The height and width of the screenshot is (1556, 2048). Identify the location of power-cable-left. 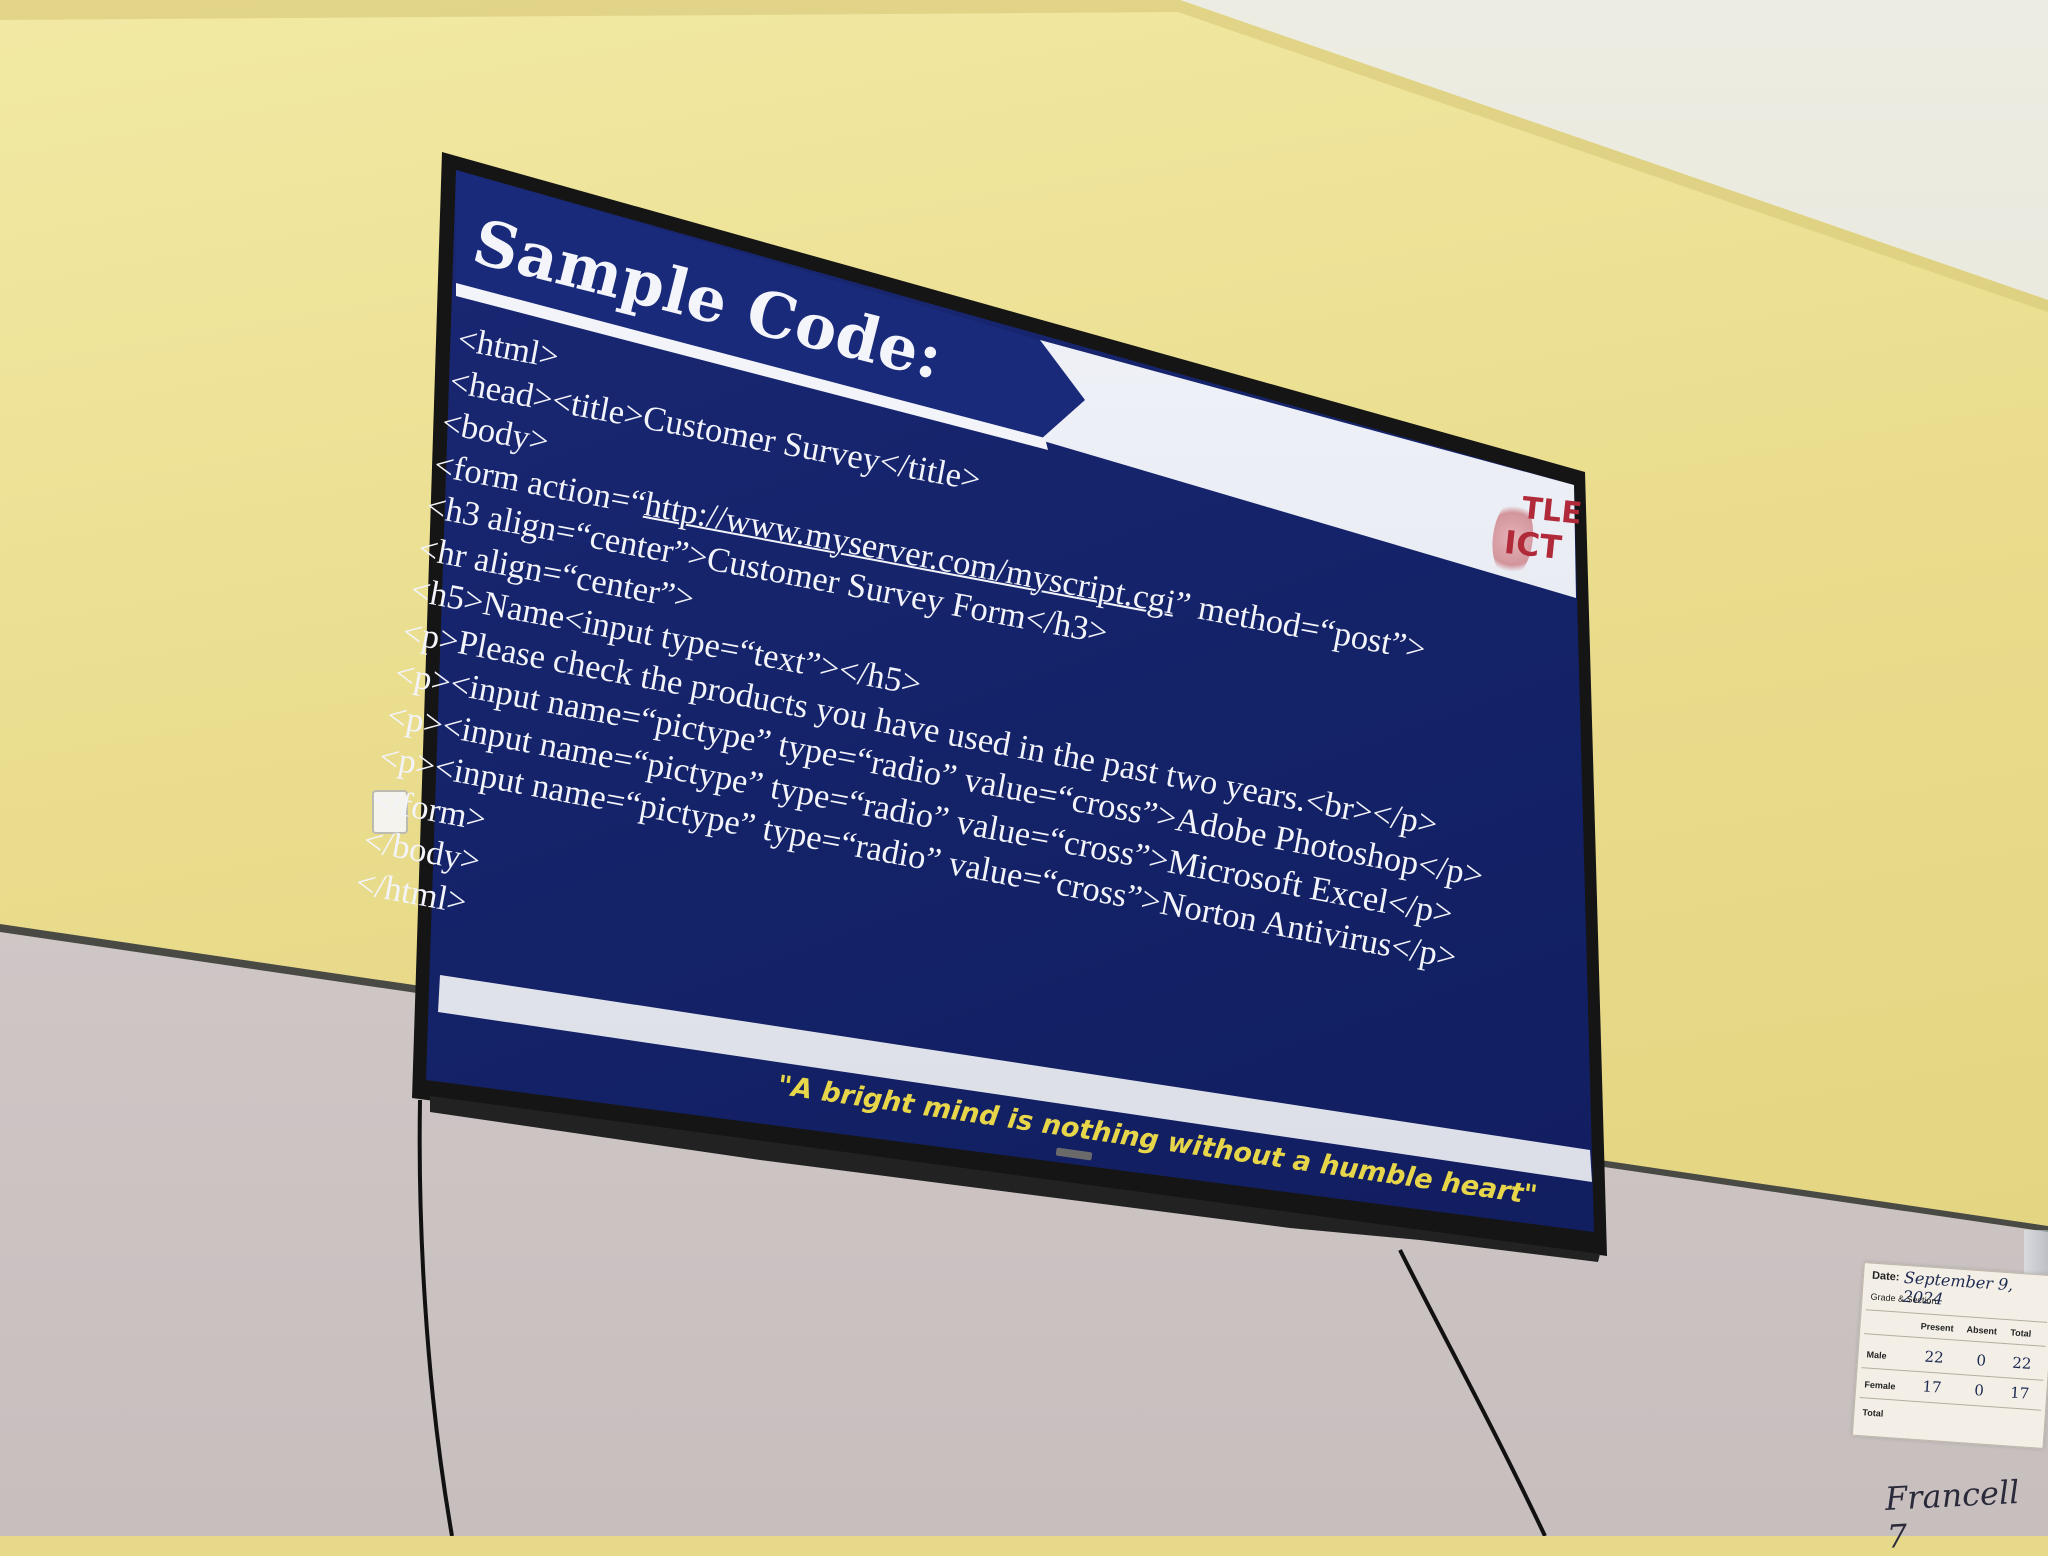
(435, 1317).